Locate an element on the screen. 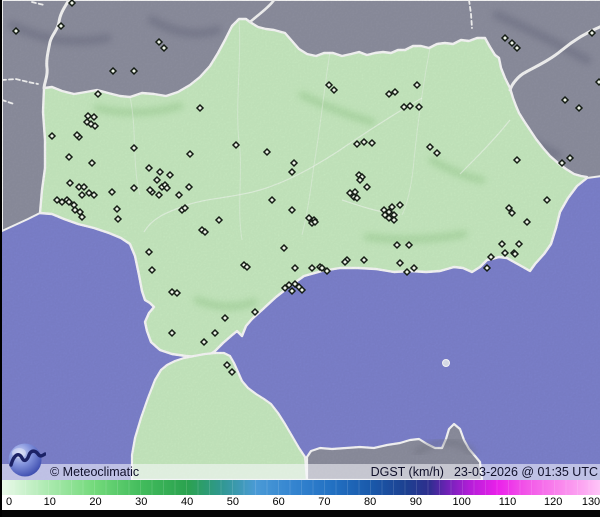 Image resolution: width=600 pixels, height=517 pixels. scale-tick-label: 20 is located at coordinates (95, 502).